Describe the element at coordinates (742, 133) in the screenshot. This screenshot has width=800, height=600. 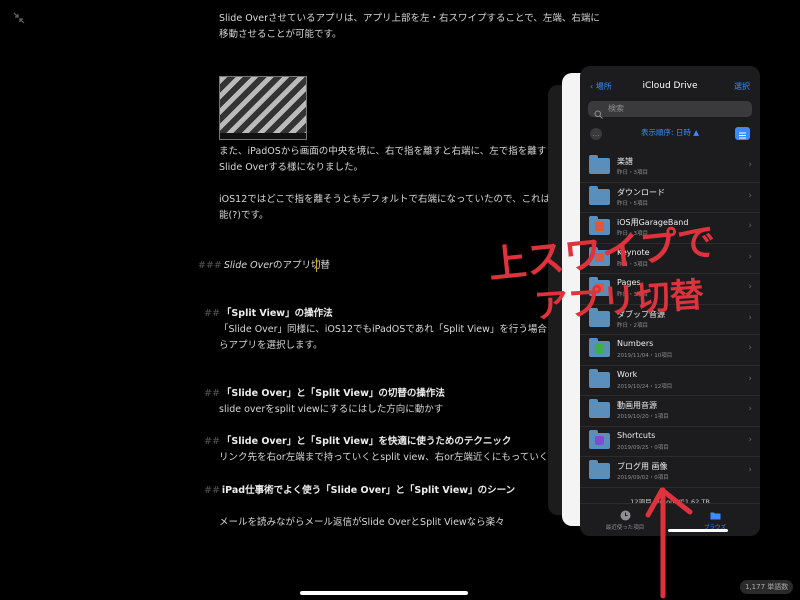
I see `list-view-icon` at that location.